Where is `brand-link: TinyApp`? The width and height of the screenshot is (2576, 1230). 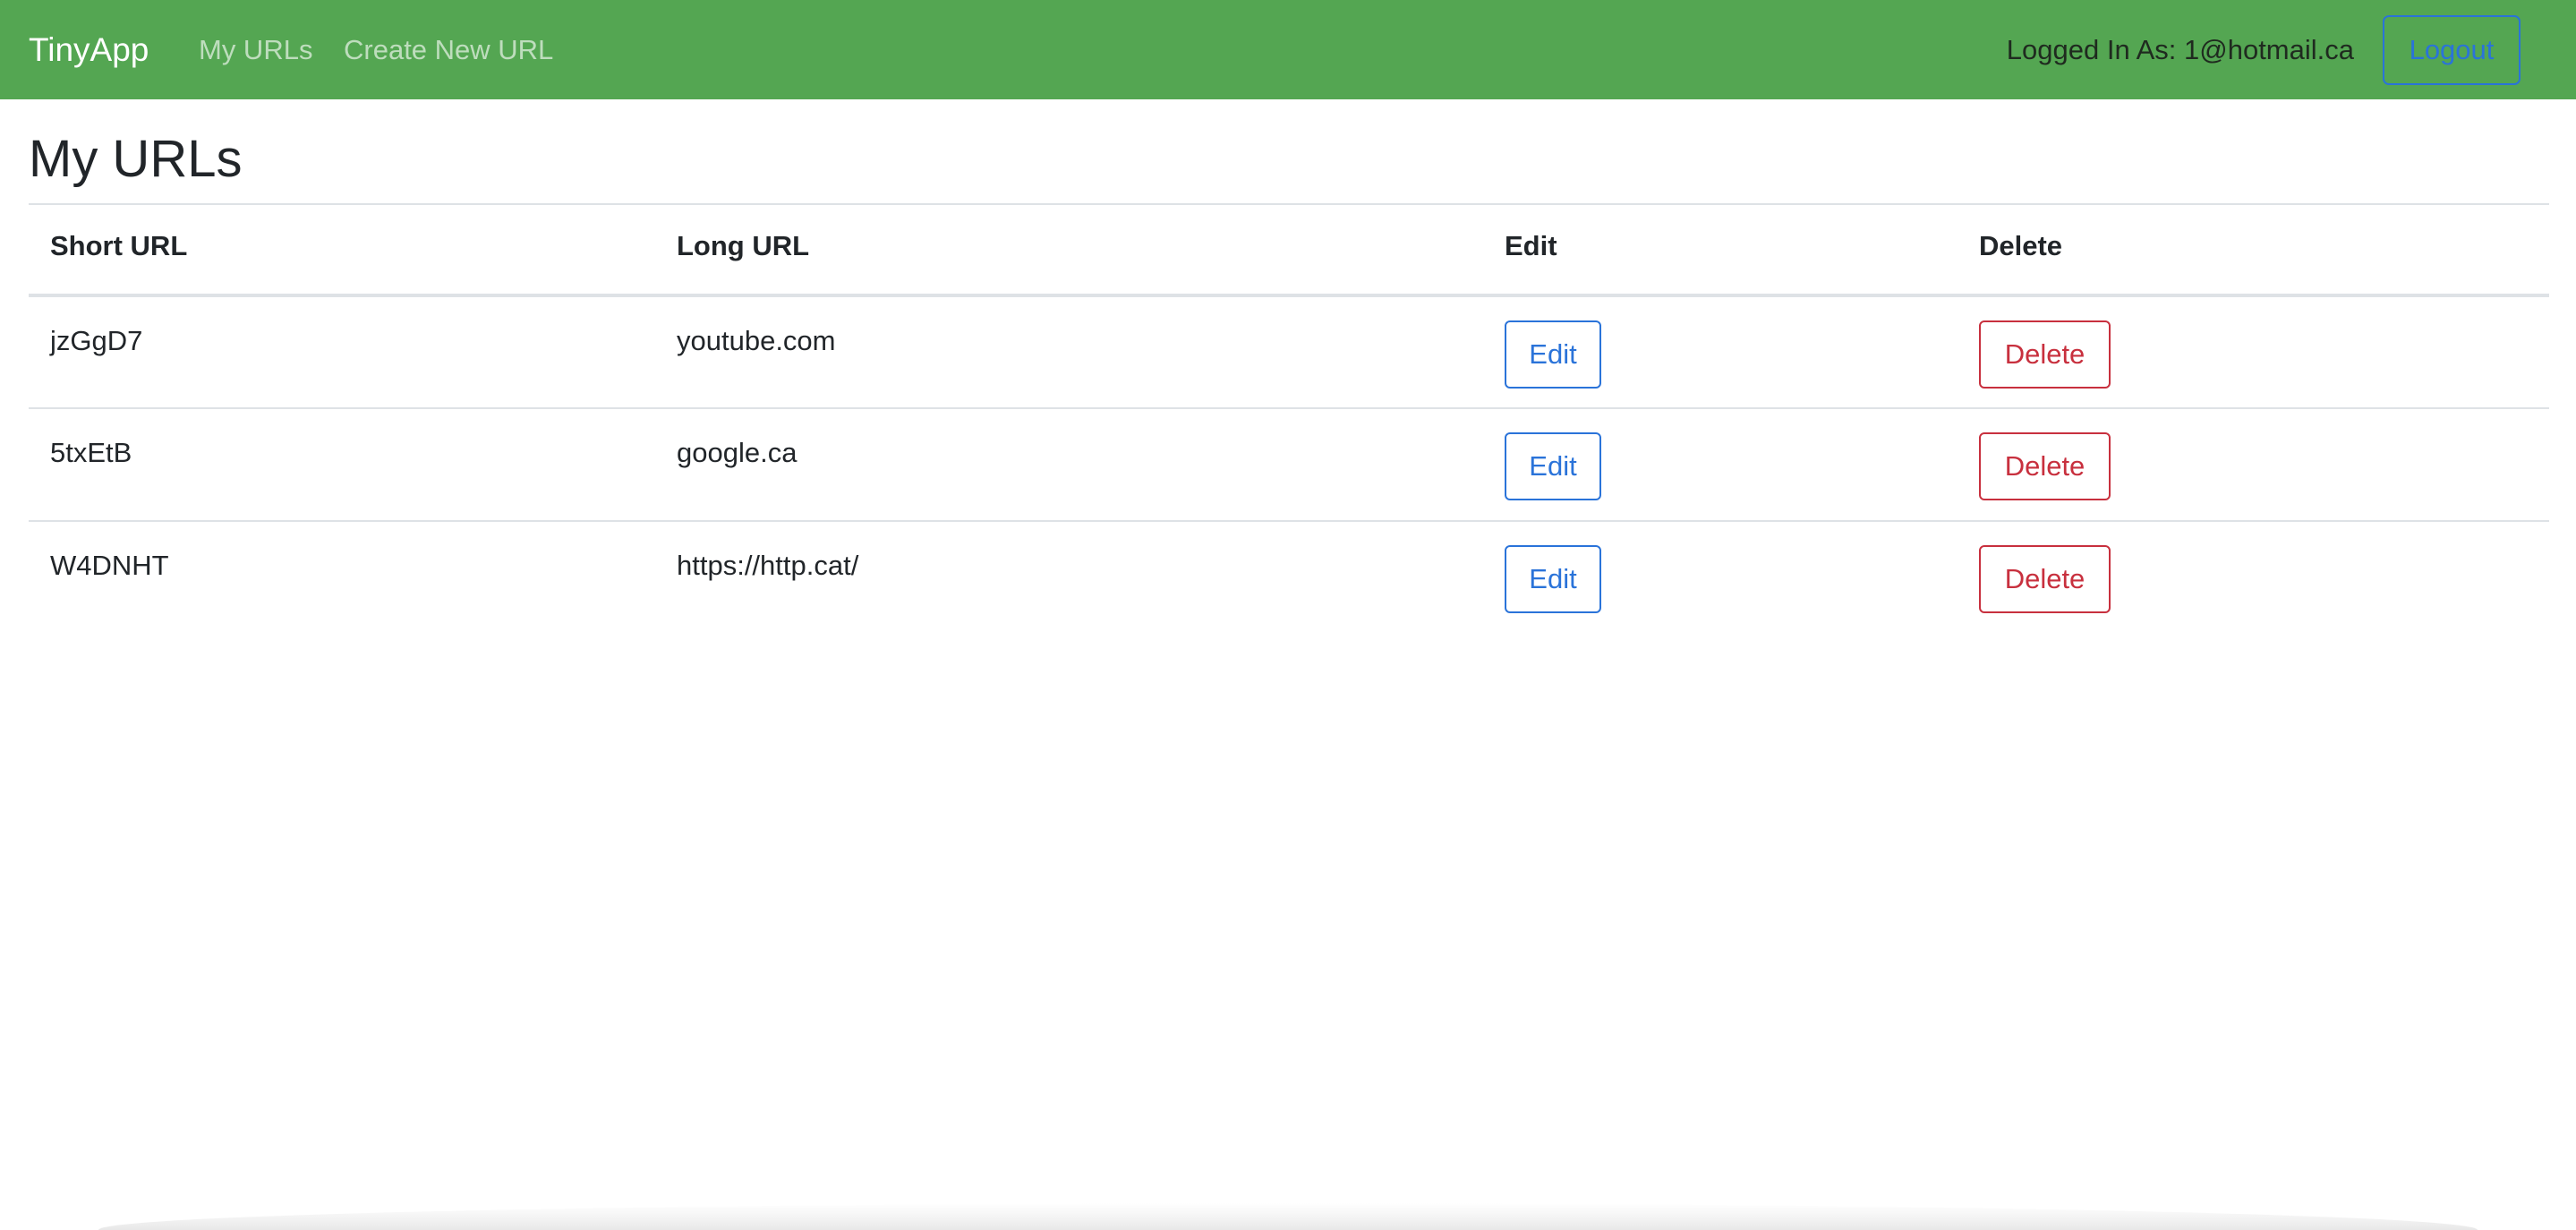
brand-link: TinyApp is located at coordinates (89, 49).